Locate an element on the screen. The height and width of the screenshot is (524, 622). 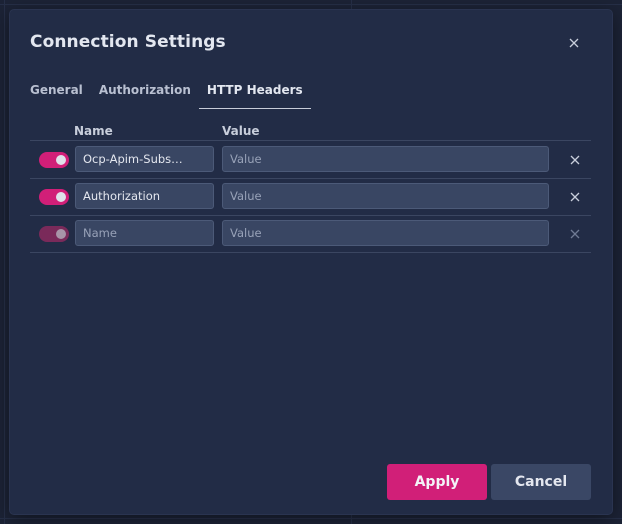
tab-general: General is located at coordinates (56, 95).